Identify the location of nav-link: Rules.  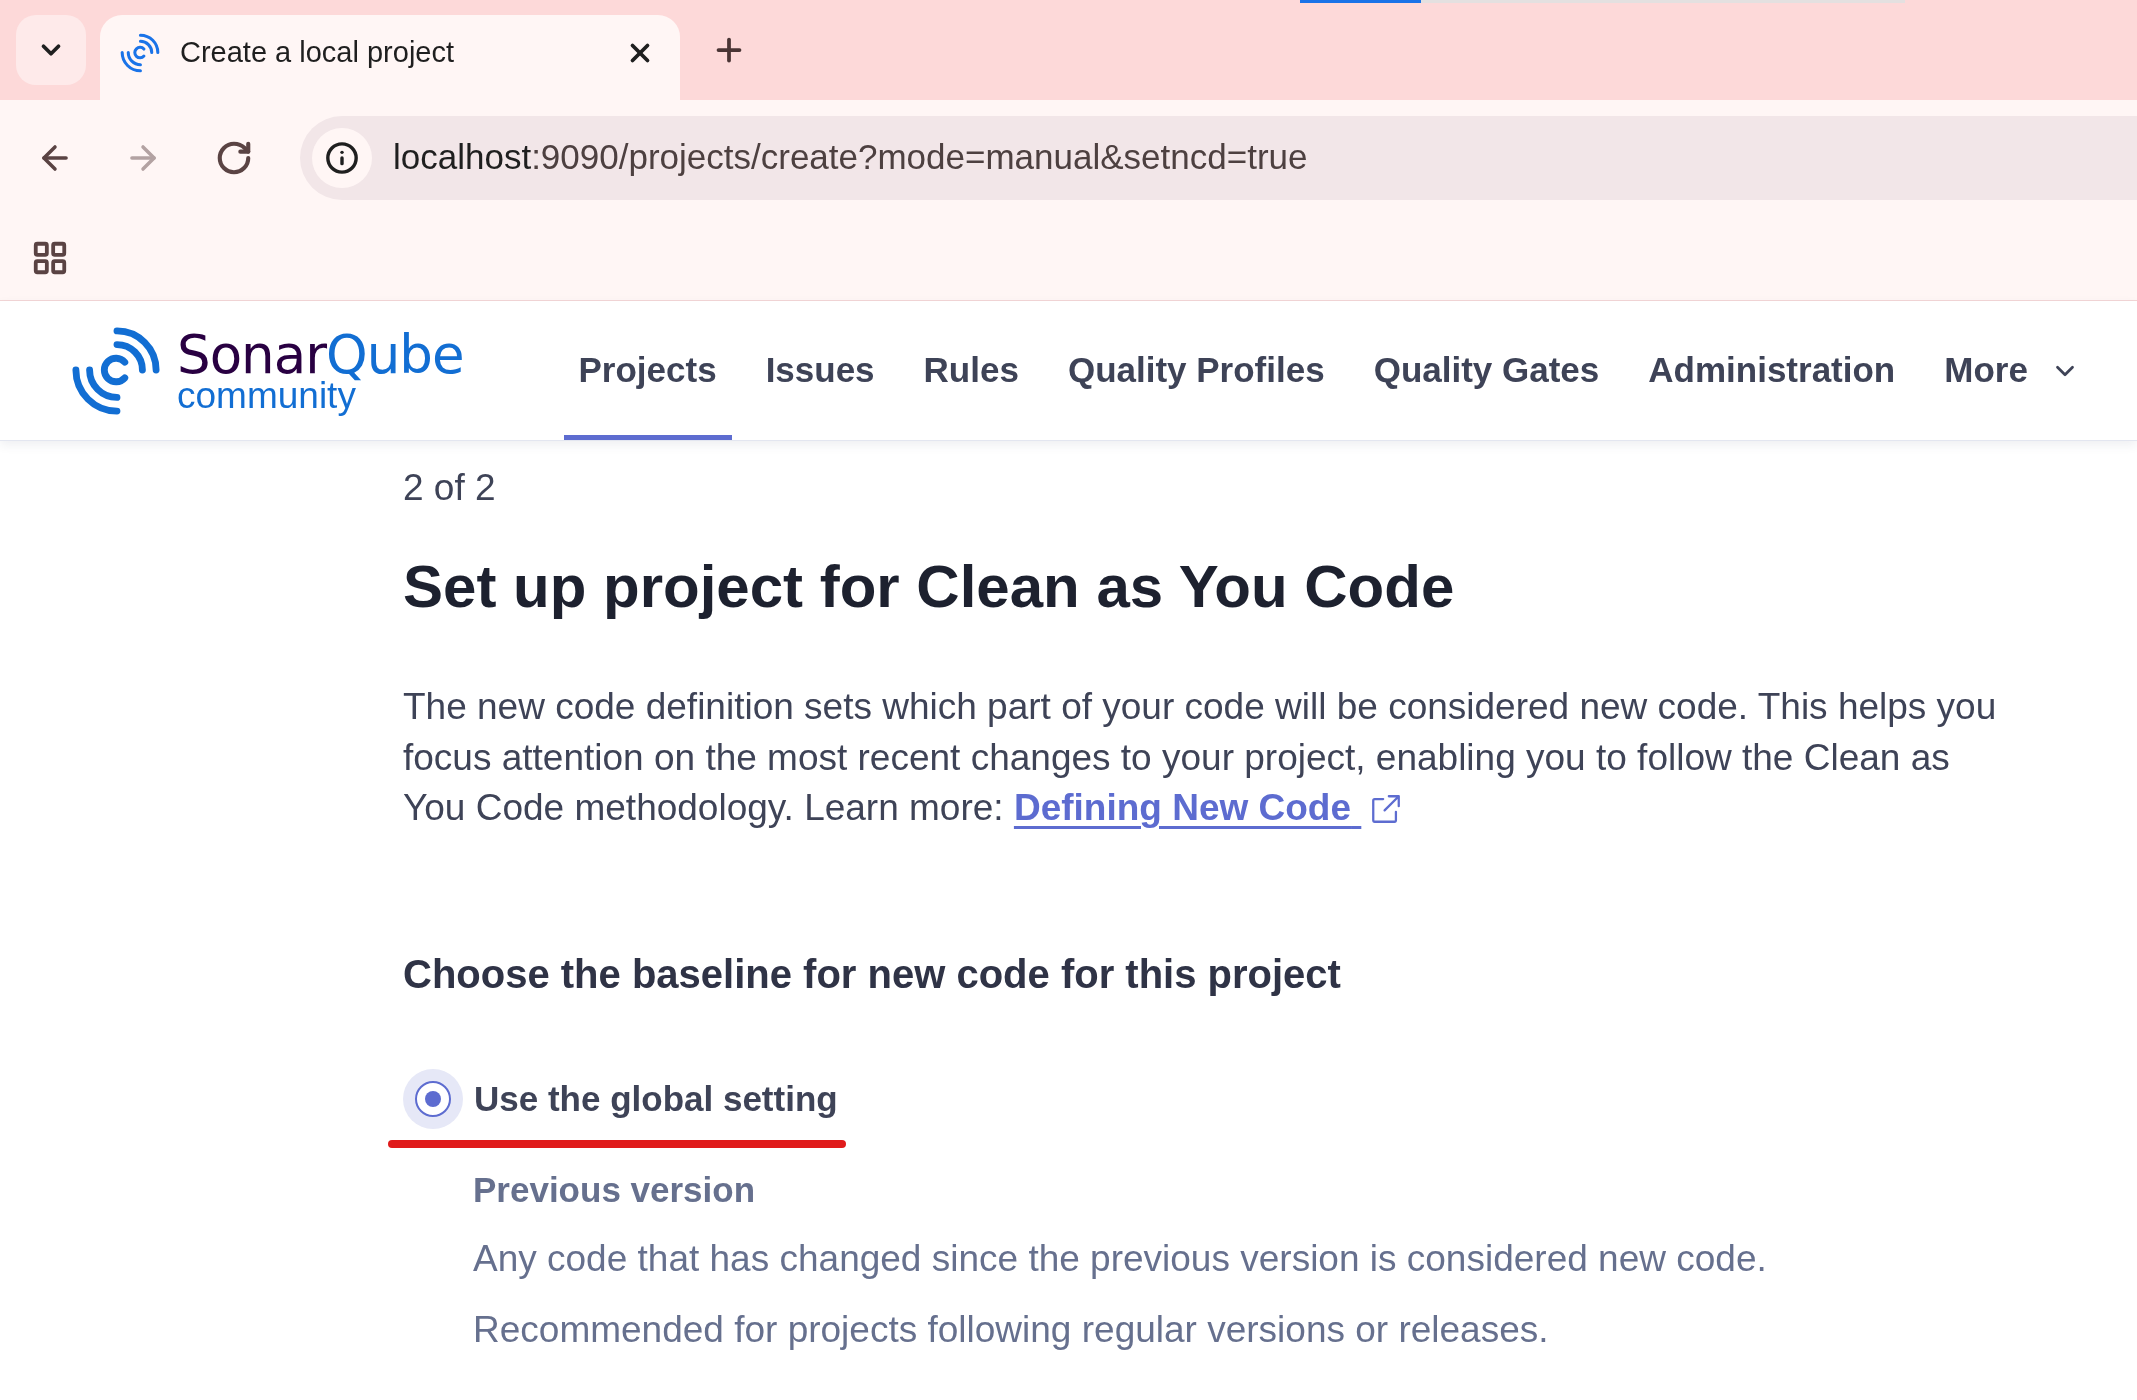
(971, 370).